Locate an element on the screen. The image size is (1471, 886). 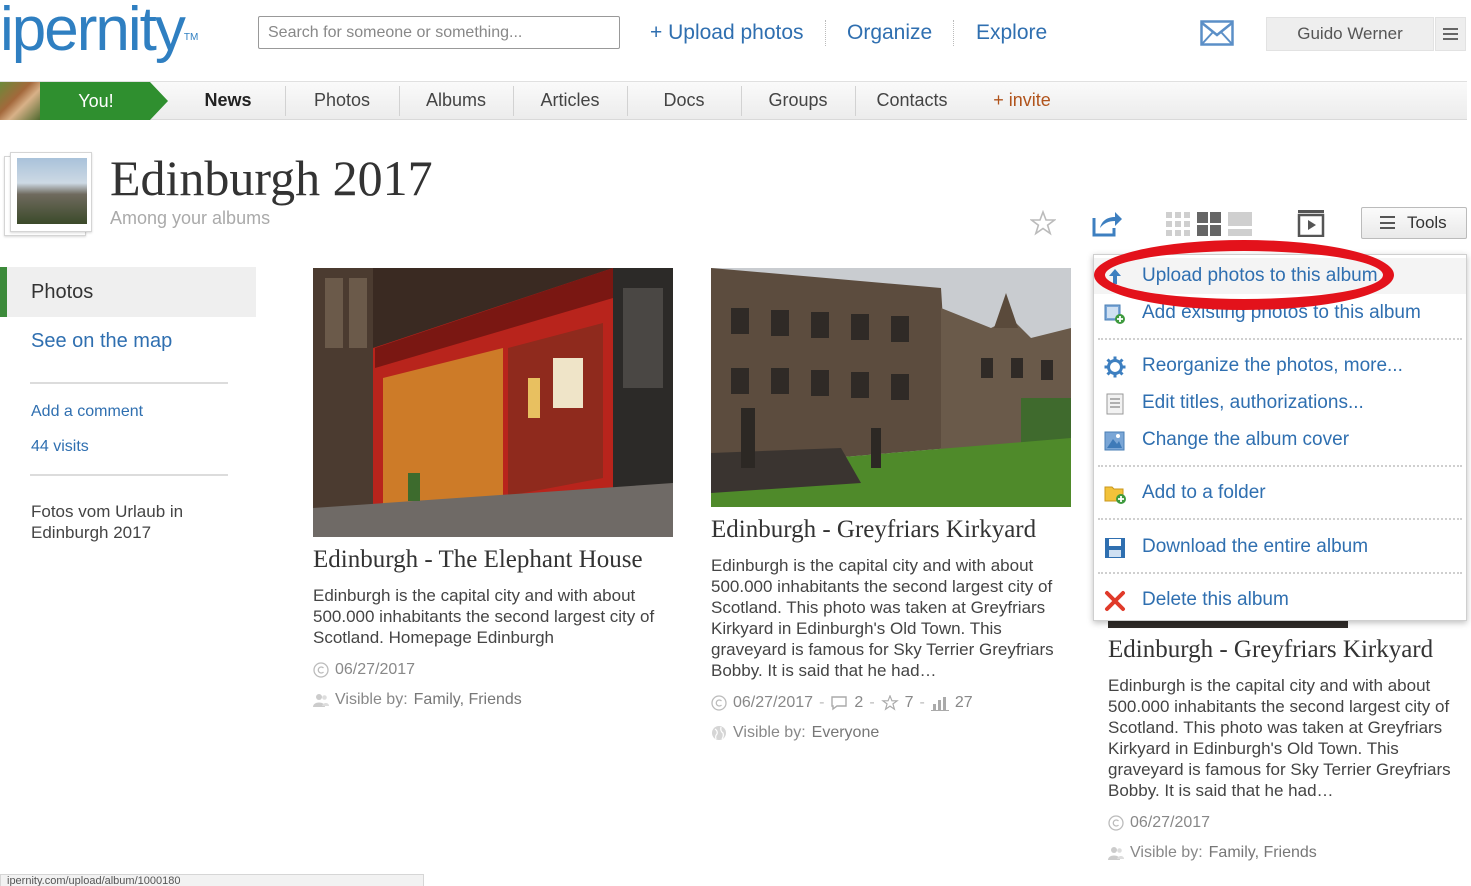
you-tab-label: You! is located at coordinates (96, 101).